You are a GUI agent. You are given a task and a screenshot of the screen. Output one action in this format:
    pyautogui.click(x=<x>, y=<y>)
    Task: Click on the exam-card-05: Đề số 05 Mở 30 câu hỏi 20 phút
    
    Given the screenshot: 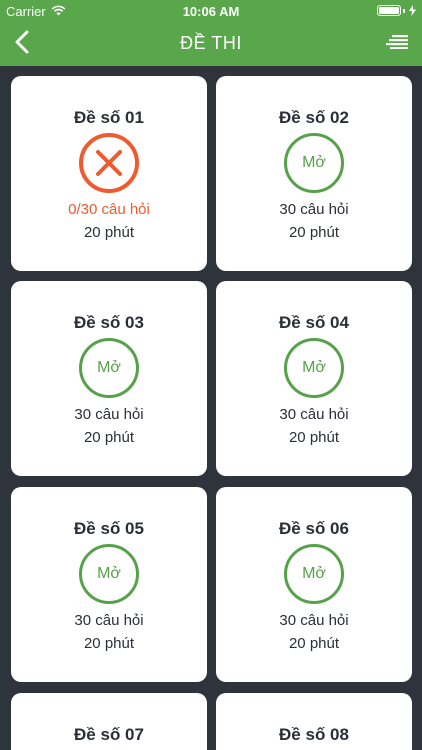 What is the action you would take?
    pyautogui.click(x=109, y=584)
    